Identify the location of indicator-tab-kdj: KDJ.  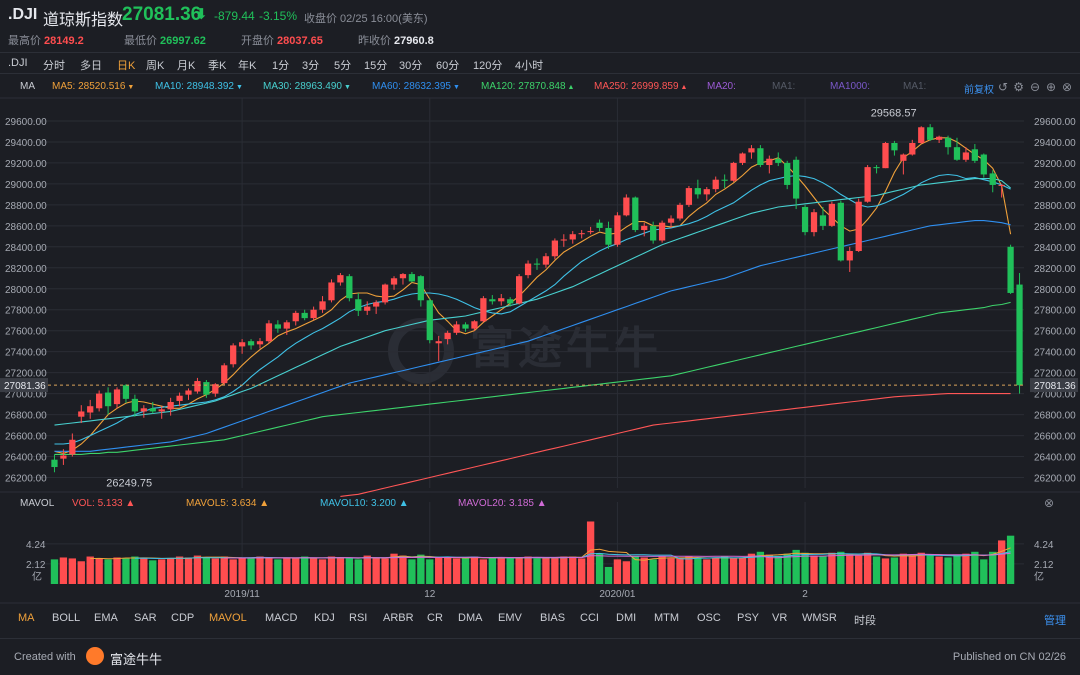
(324, 618).